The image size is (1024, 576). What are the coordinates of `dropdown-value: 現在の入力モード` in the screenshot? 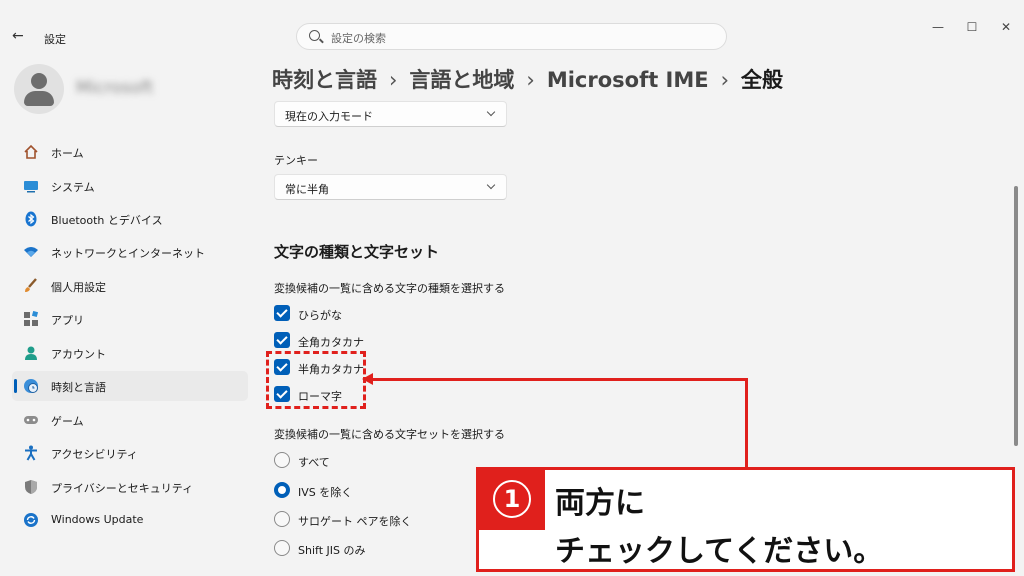 It's located at (329, 116).